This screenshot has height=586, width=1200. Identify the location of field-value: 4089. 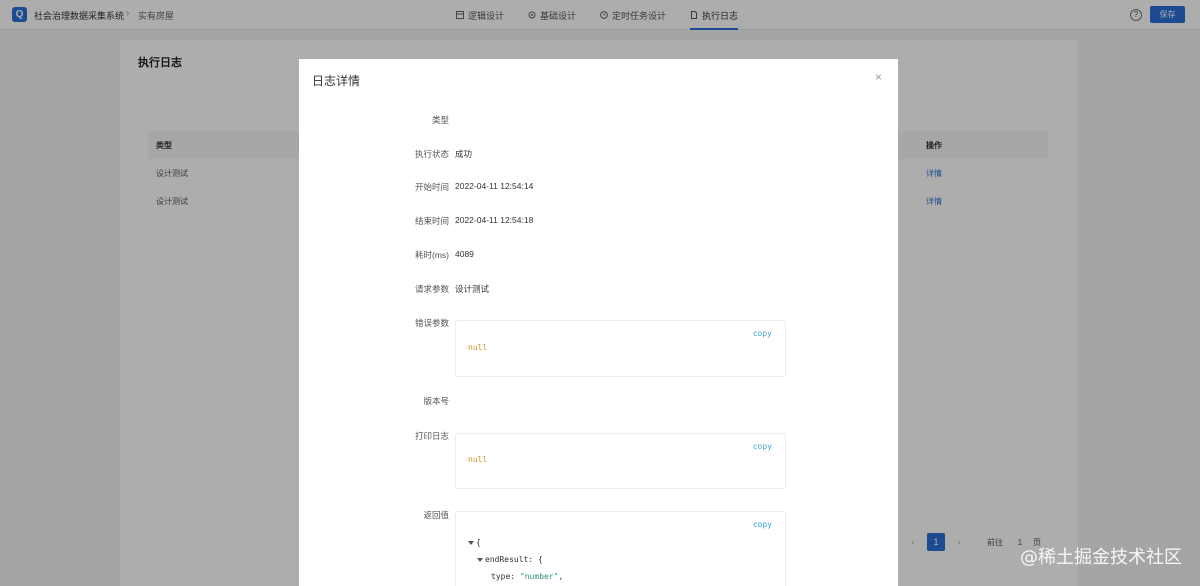
(464, 254).